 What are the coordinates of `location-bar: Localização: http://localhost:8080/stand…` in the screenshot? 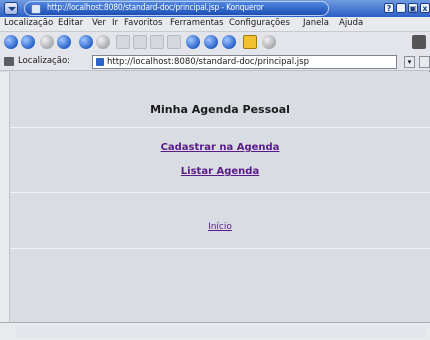 It's located at (215, 62).